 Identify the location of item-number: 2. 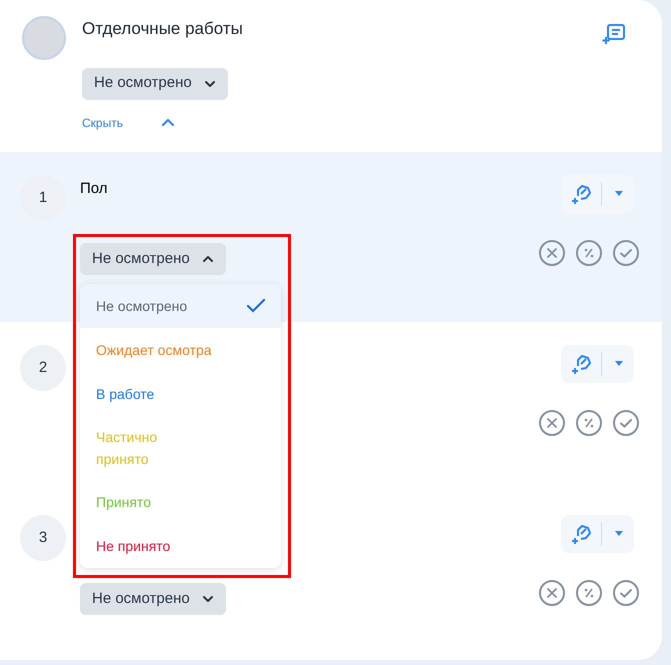
(43, 368).